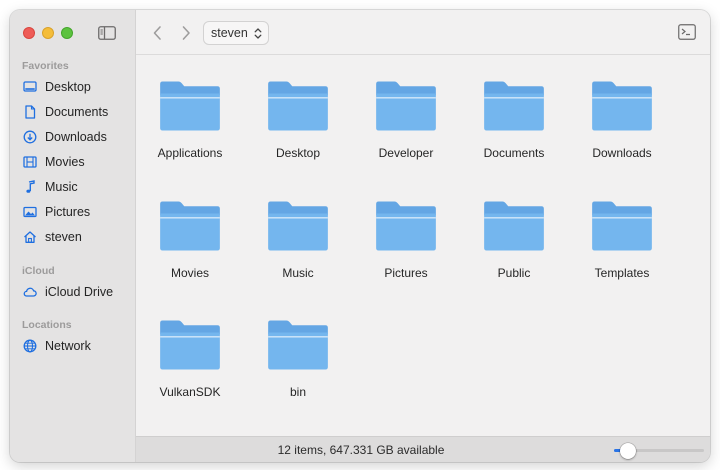 This screenshot has height=470, width=720. Describe the element at coordinates (65, 162) in the screenshot. I see `sidebar-item-label: Movies` at that location.